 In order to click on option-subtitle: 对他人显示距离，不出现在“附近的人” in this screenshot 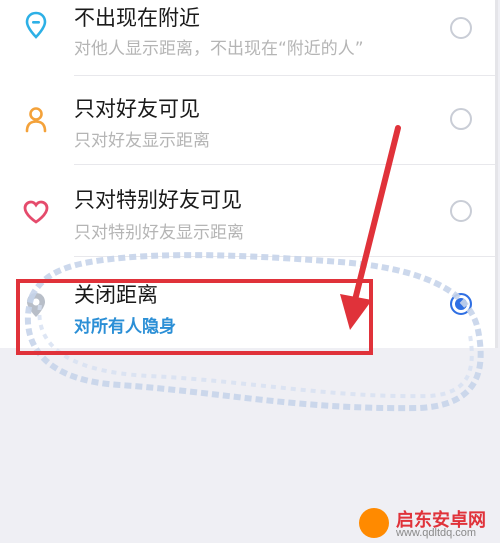, I will do `click(219, 49)`.